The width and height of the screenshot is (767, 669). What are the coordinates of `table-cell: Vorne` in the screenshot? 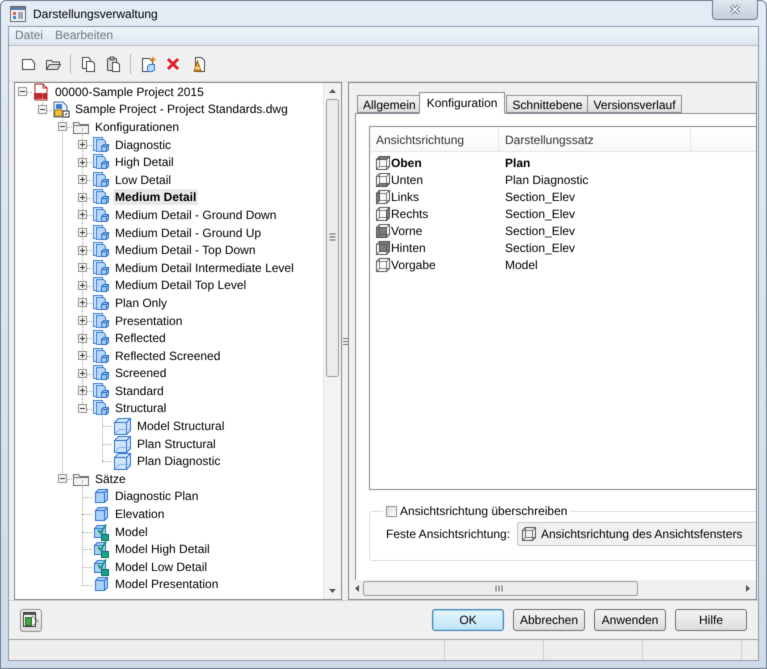 It's located at (406, 231).